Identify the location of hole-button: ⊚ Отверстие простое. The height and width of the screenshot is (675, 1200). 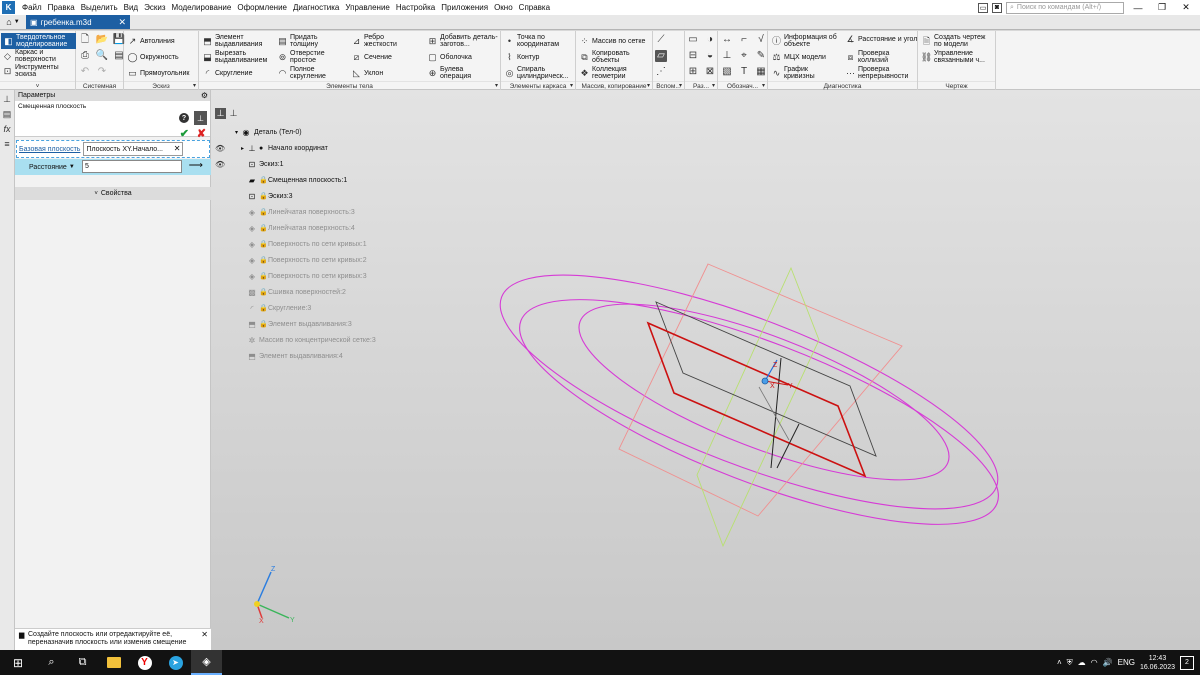
(303, 57).